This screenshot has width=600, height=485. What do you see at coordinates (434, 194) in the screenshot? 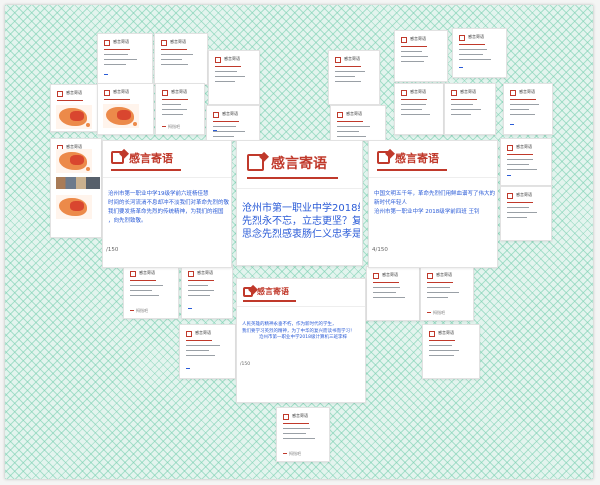
I see `message-text-line: 中国文明五千年，革命先烈们用鲜血谱写了伟大的` at bounding box center [434, 194].